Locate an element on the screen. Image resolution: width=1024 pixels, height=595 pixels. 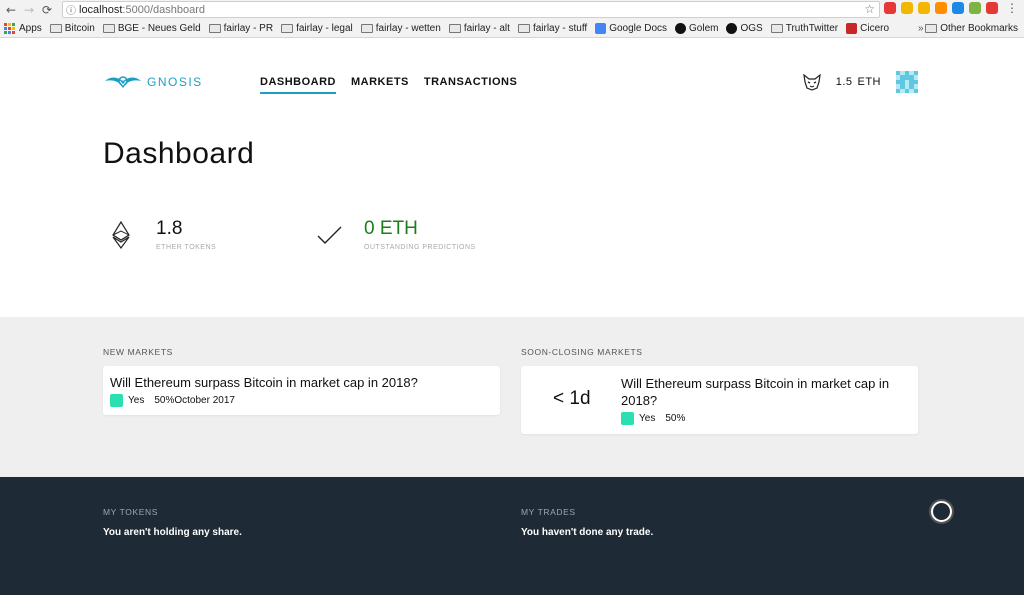
eth-balance: 1.5 ETH is located at coordinates (861, 82).